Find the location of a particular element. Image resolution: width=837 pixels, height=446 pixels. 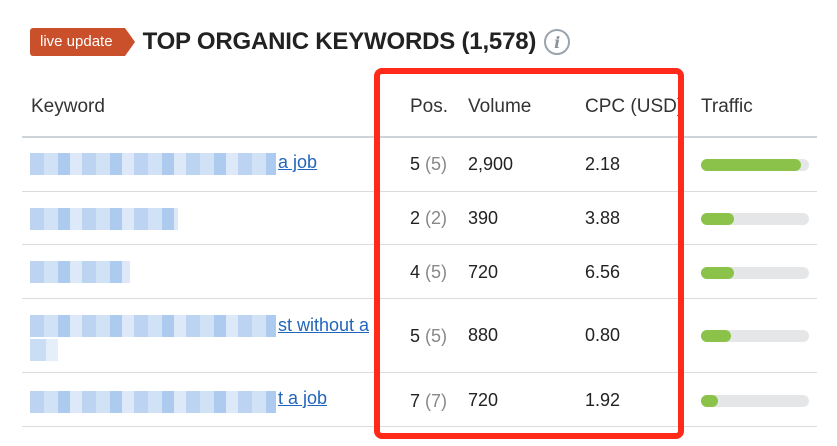

column-header-cpc: CPC (USD) is located at coordinates (634, 107).